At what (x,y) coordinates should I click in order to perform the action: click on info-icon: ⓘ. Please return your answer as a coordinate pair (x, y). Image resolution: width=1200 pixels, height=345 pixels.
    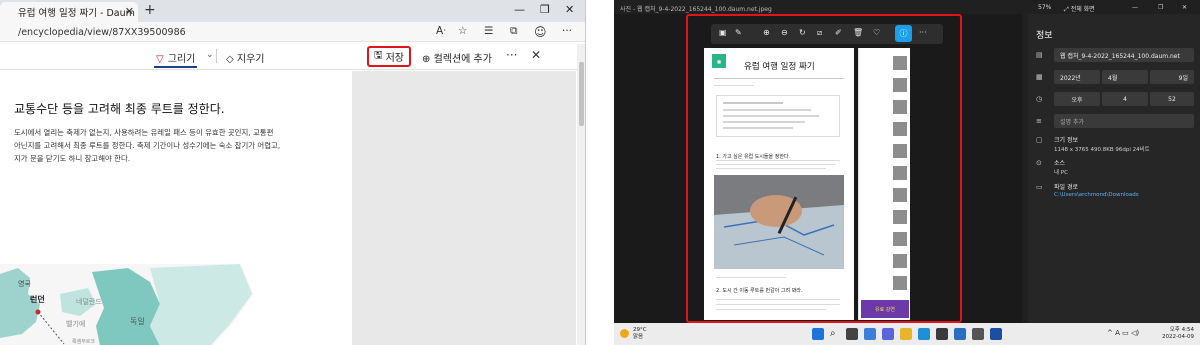
    Looking at the image, I should click on (903, 33).